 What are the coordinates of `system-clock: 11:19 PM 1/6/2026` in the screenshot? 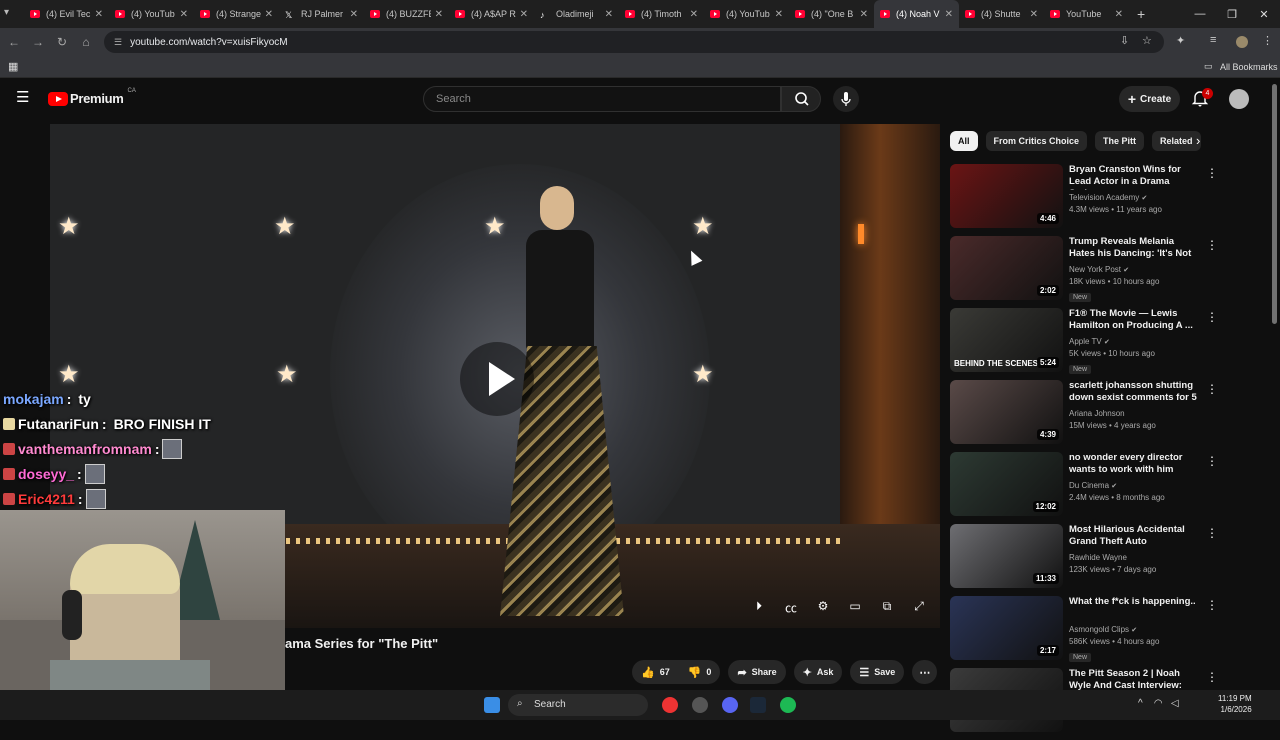 It's located at (1235, 704).